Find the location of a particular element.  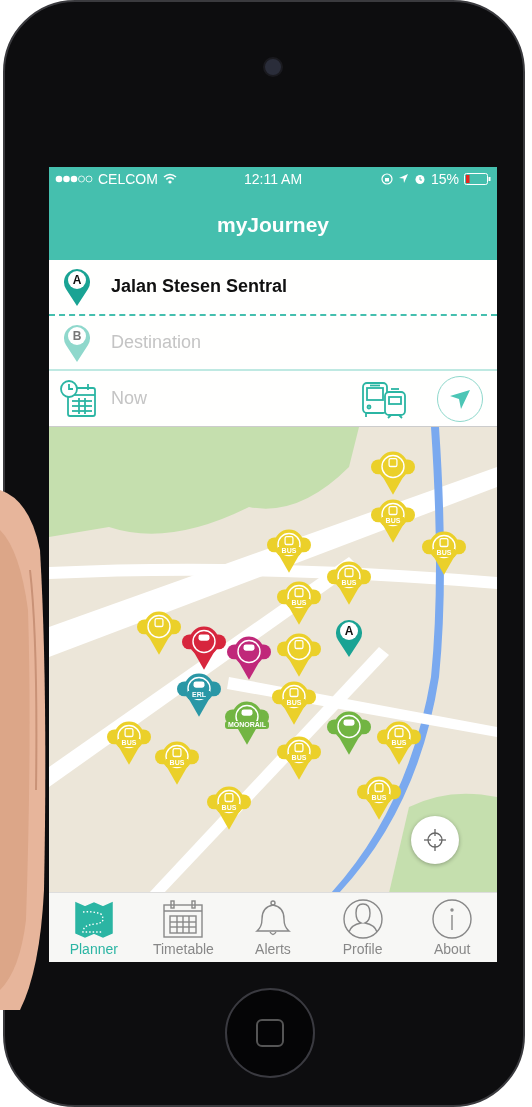

tab: Alerts is located at coordinates (273, 927).